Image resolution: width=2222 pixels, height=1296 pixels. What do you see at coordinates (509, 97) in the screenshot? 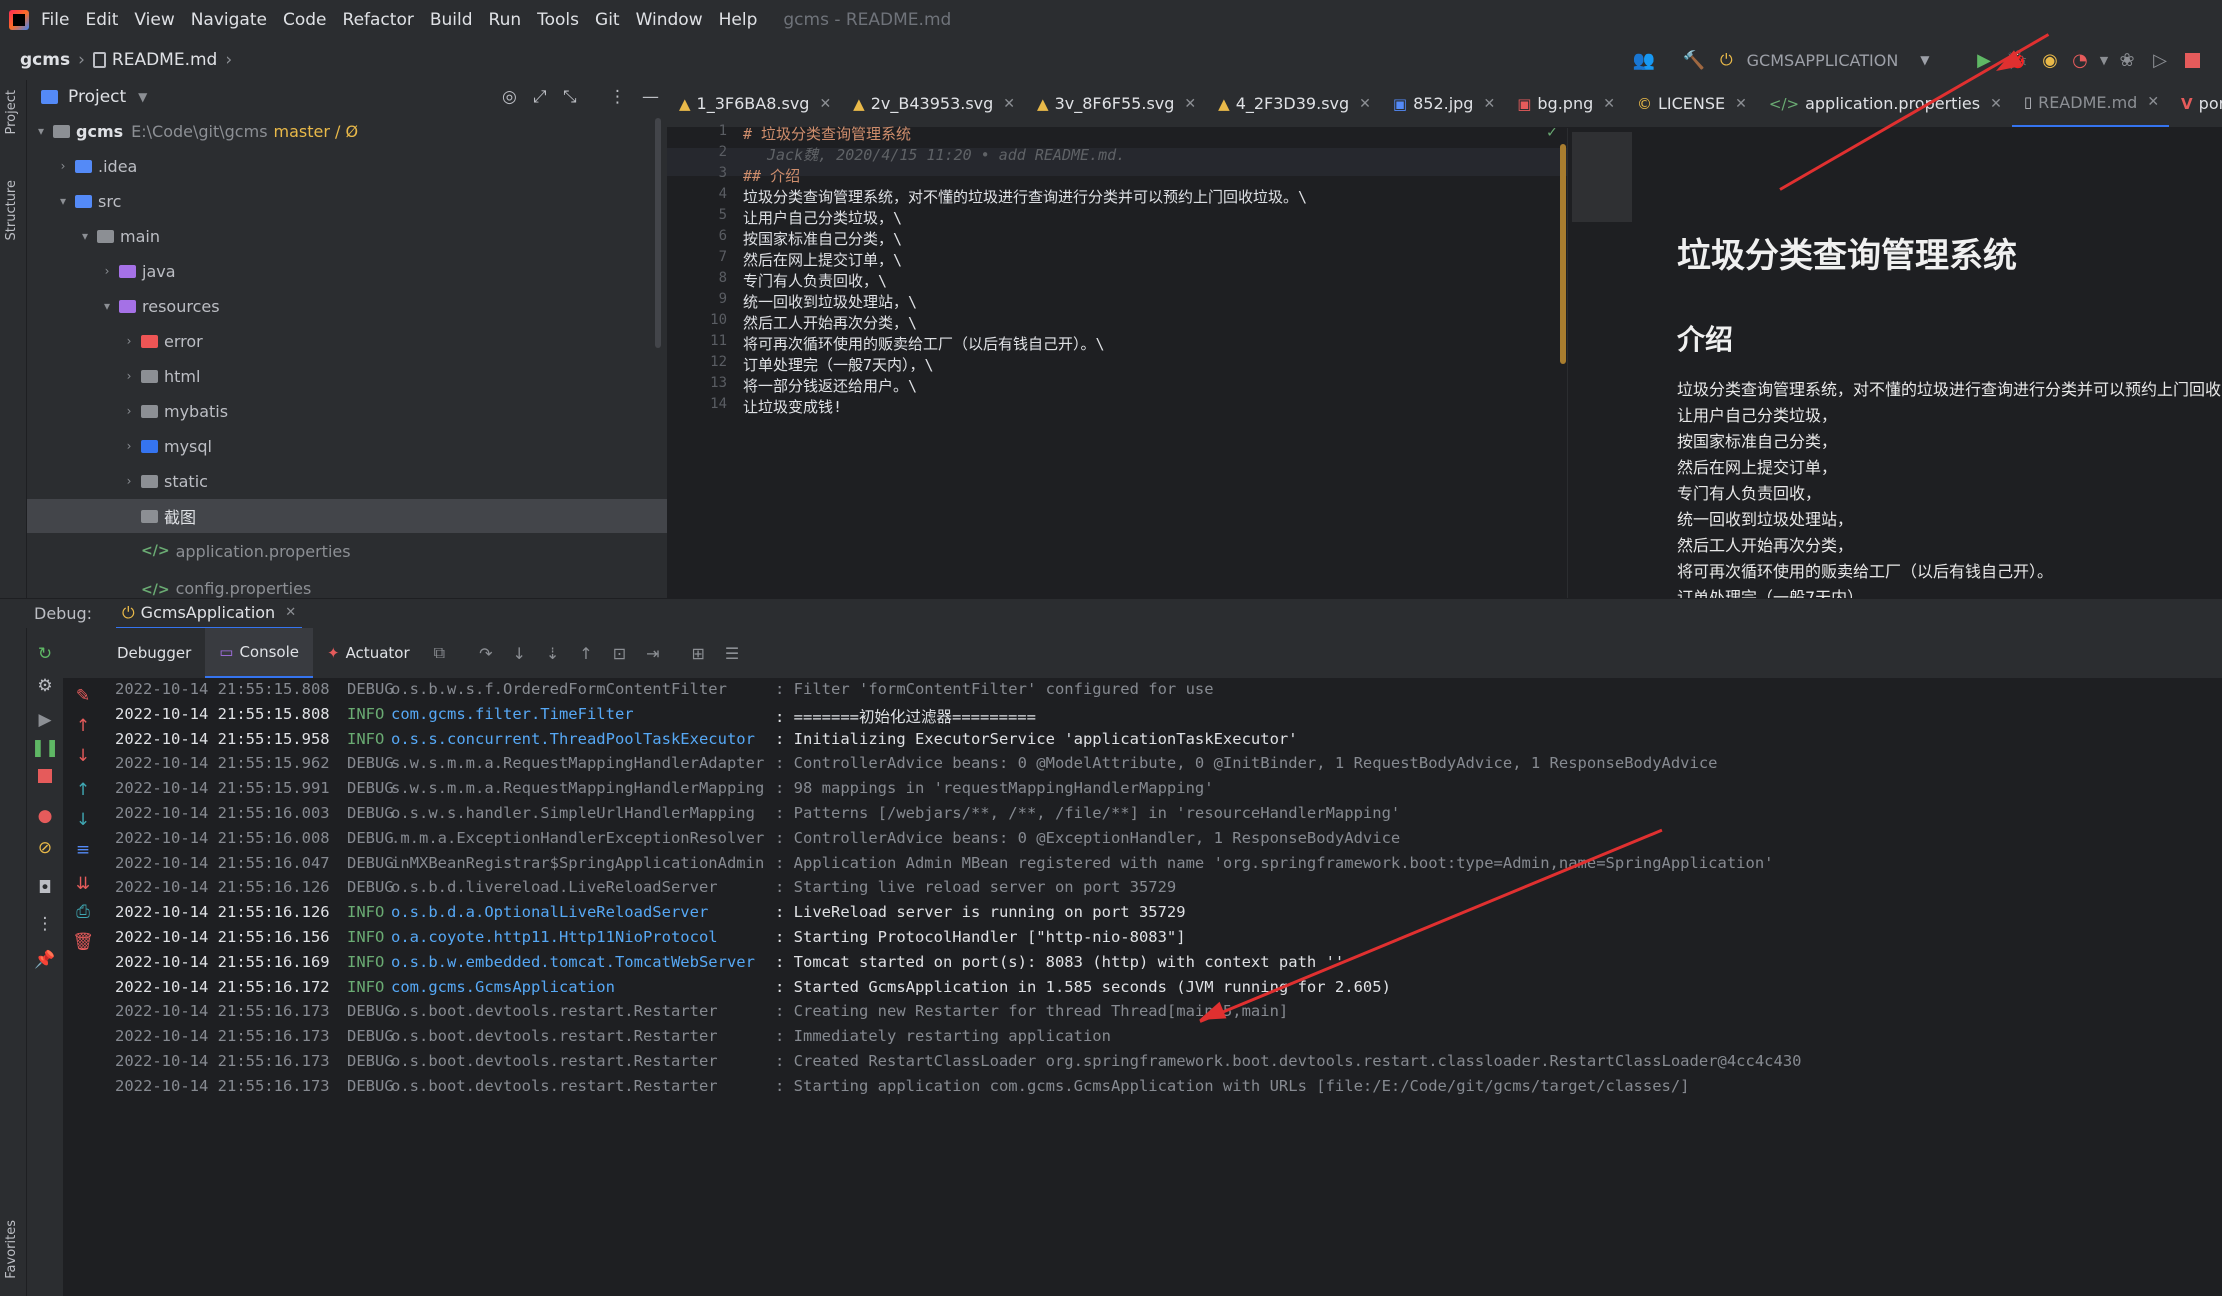
I see `locate-file-icon: ◎` at bounding box center [509, 97].